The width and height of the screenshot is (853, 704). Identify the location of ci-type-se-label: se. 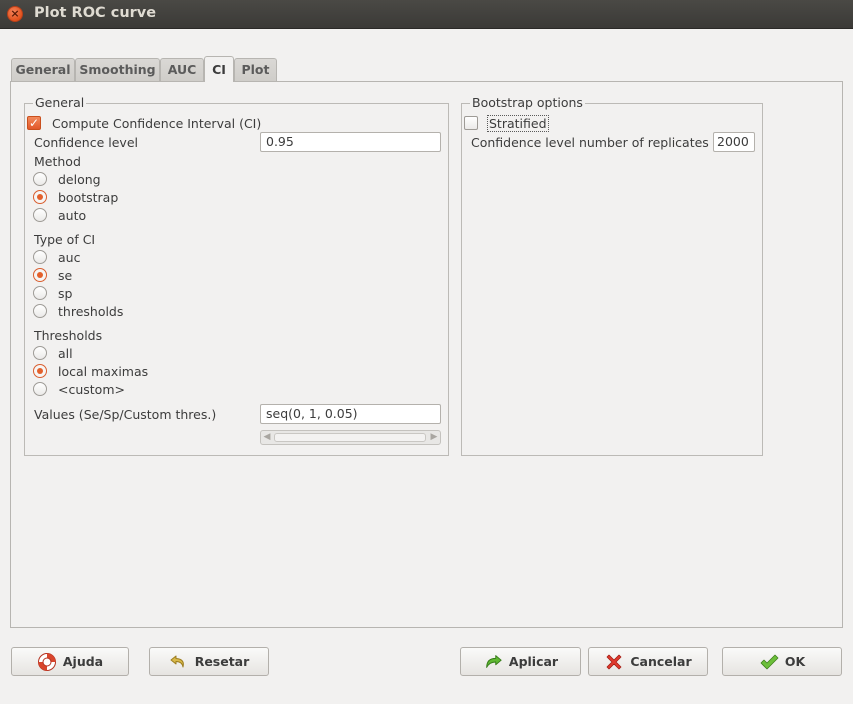
(65, 275).